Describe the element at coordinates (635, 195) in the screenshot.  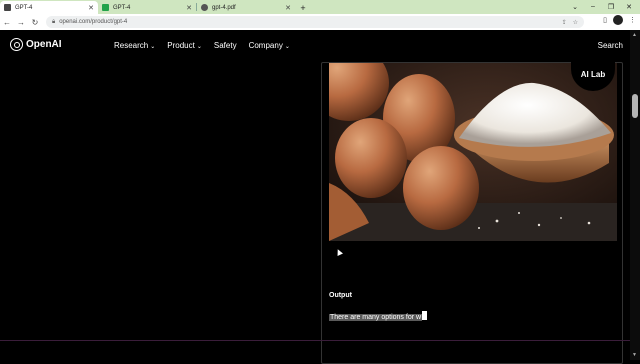
I see `page-scrollbar: ▲ ▼` at that location.